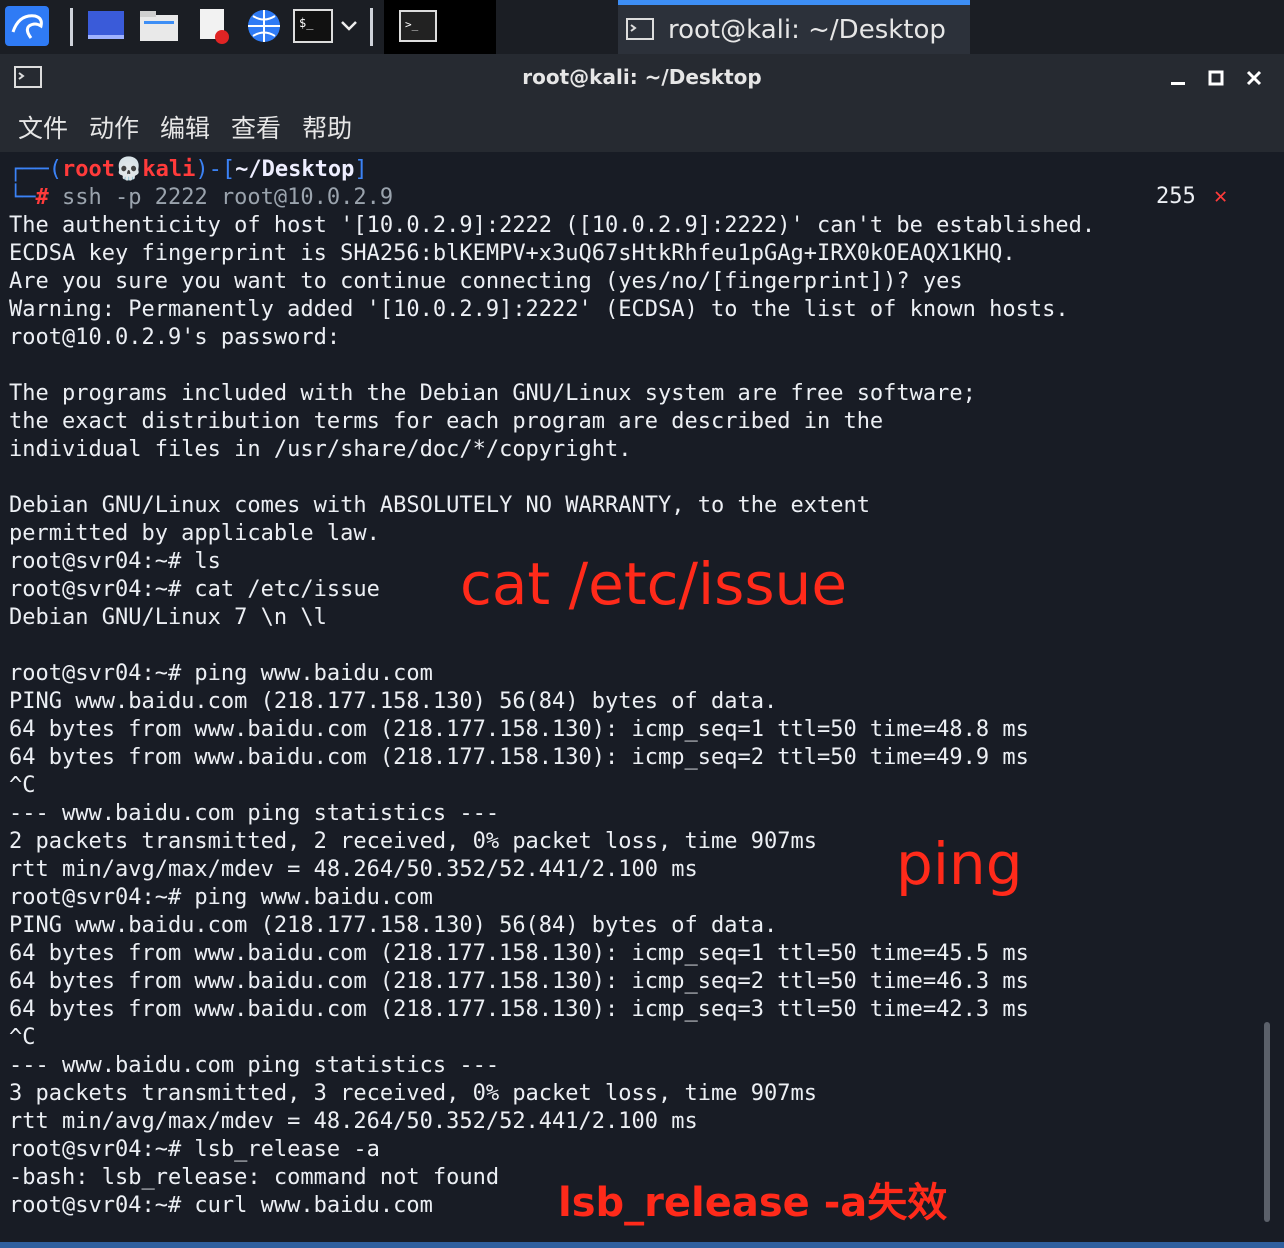 This screenshot has width=1284, height=1248. What do you see at coordinates (169, 169) in the screenshot?
I see `prompt-host: kali` at bounding box center [169, 169].